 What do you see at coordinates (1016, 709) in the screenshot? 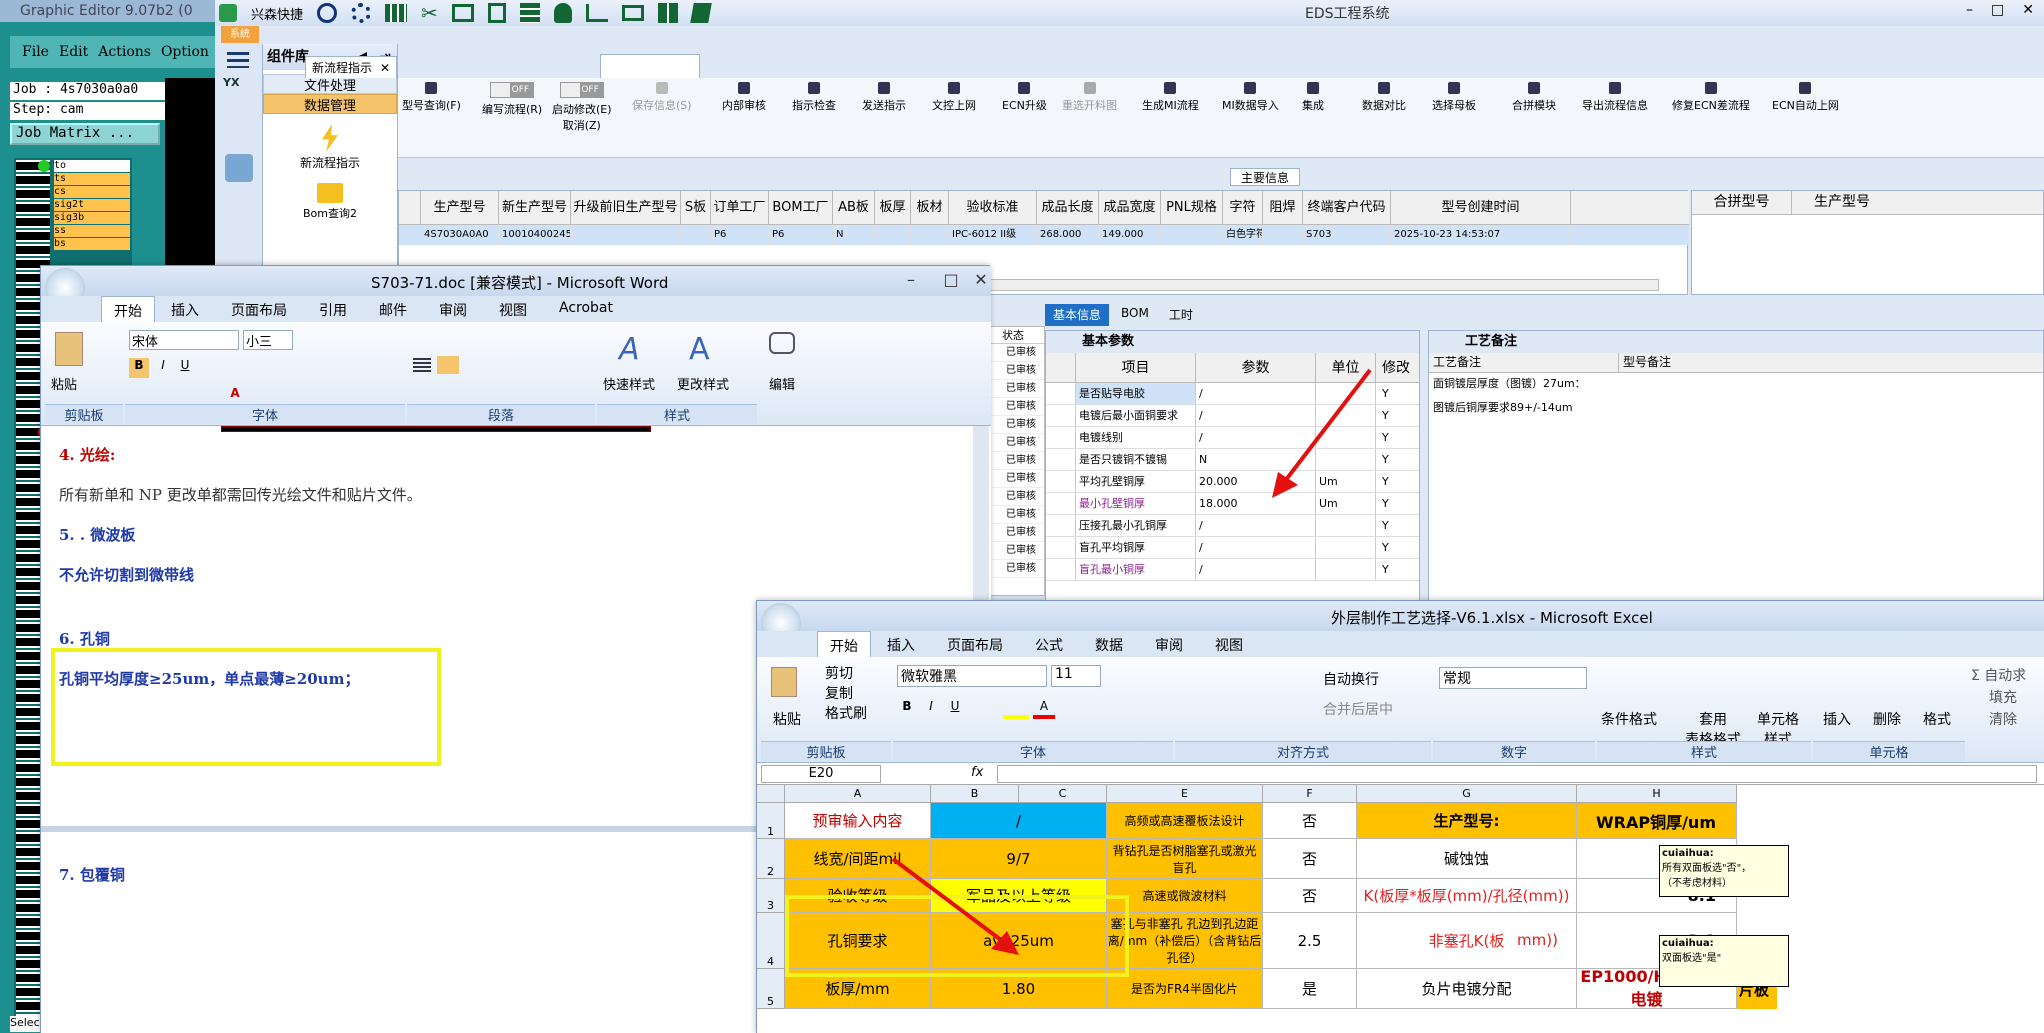
I see `excel-fill-color-button` at bounding box center [1016, 709].